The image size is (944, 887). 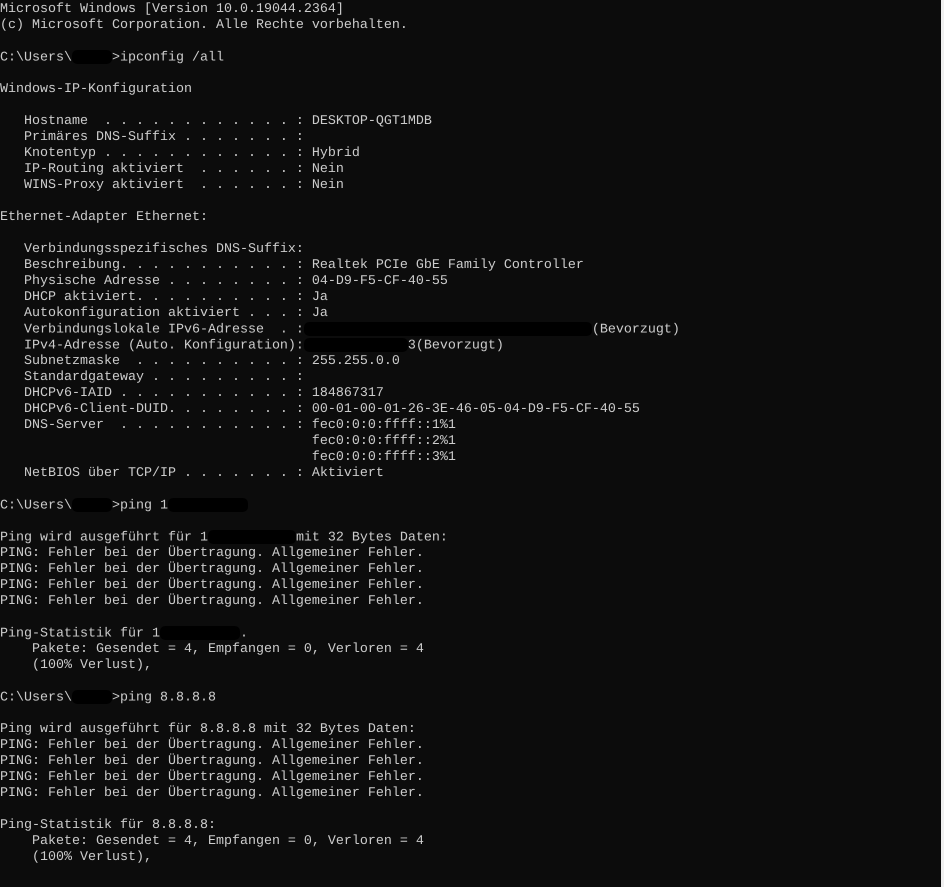 I want to click on console-text: NetBIOS über TCP/IP . . . . . . . : Aktiviert, so click(x=203, y=473).